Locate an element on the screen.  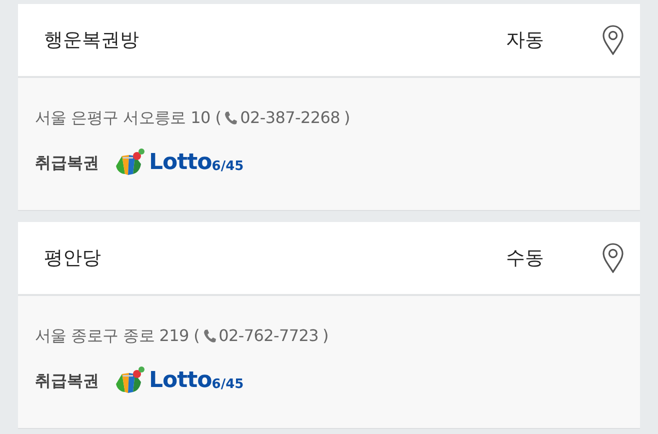
store-name: 행운복권방 is located at coordinates (92, 40).